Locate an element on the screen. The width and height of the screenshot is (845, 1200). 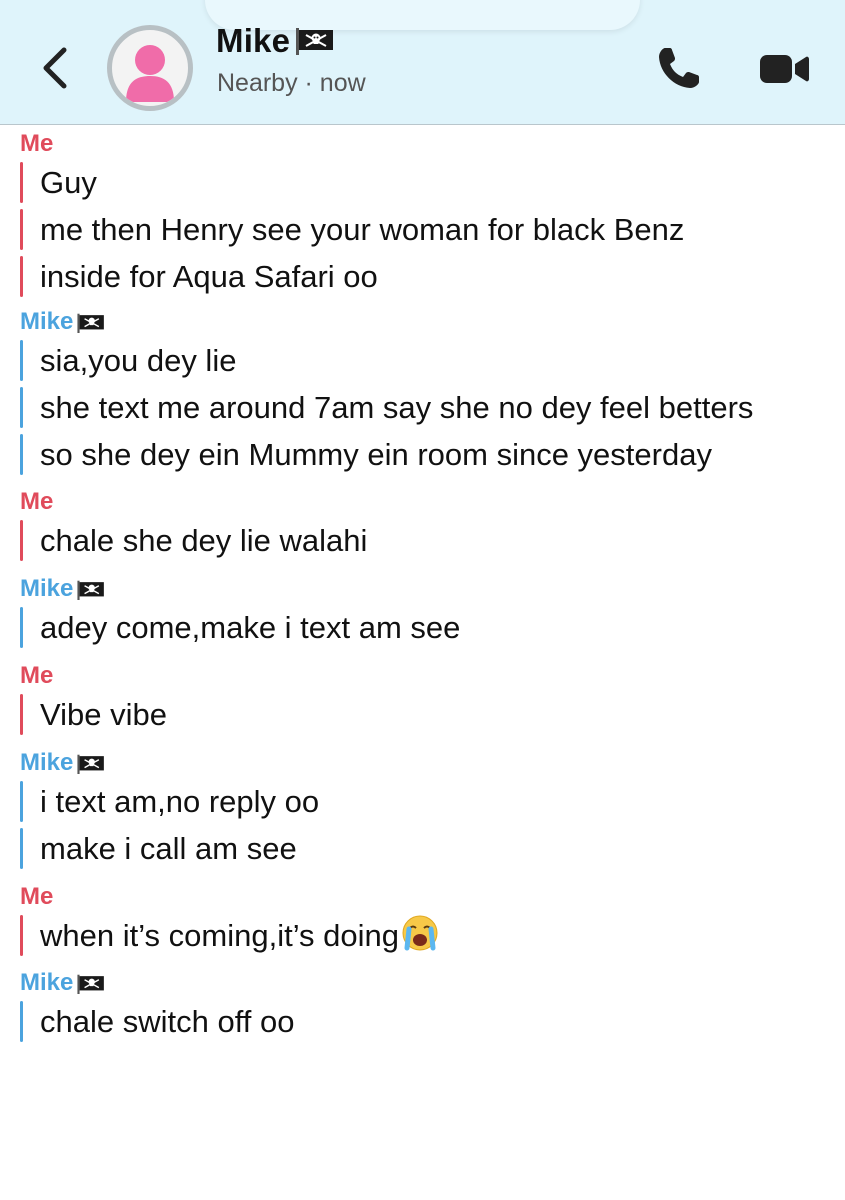
message-group: Mike adey come,make i text am see is located at coordinates (422, 612).